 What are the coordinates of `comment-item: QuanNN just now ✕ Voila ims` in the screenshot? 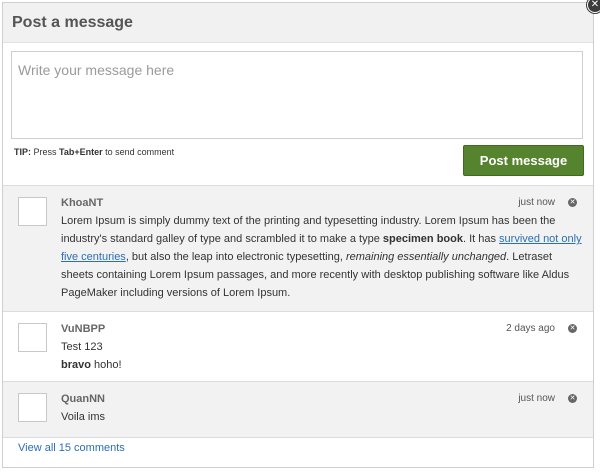 It's located at (298, 410).